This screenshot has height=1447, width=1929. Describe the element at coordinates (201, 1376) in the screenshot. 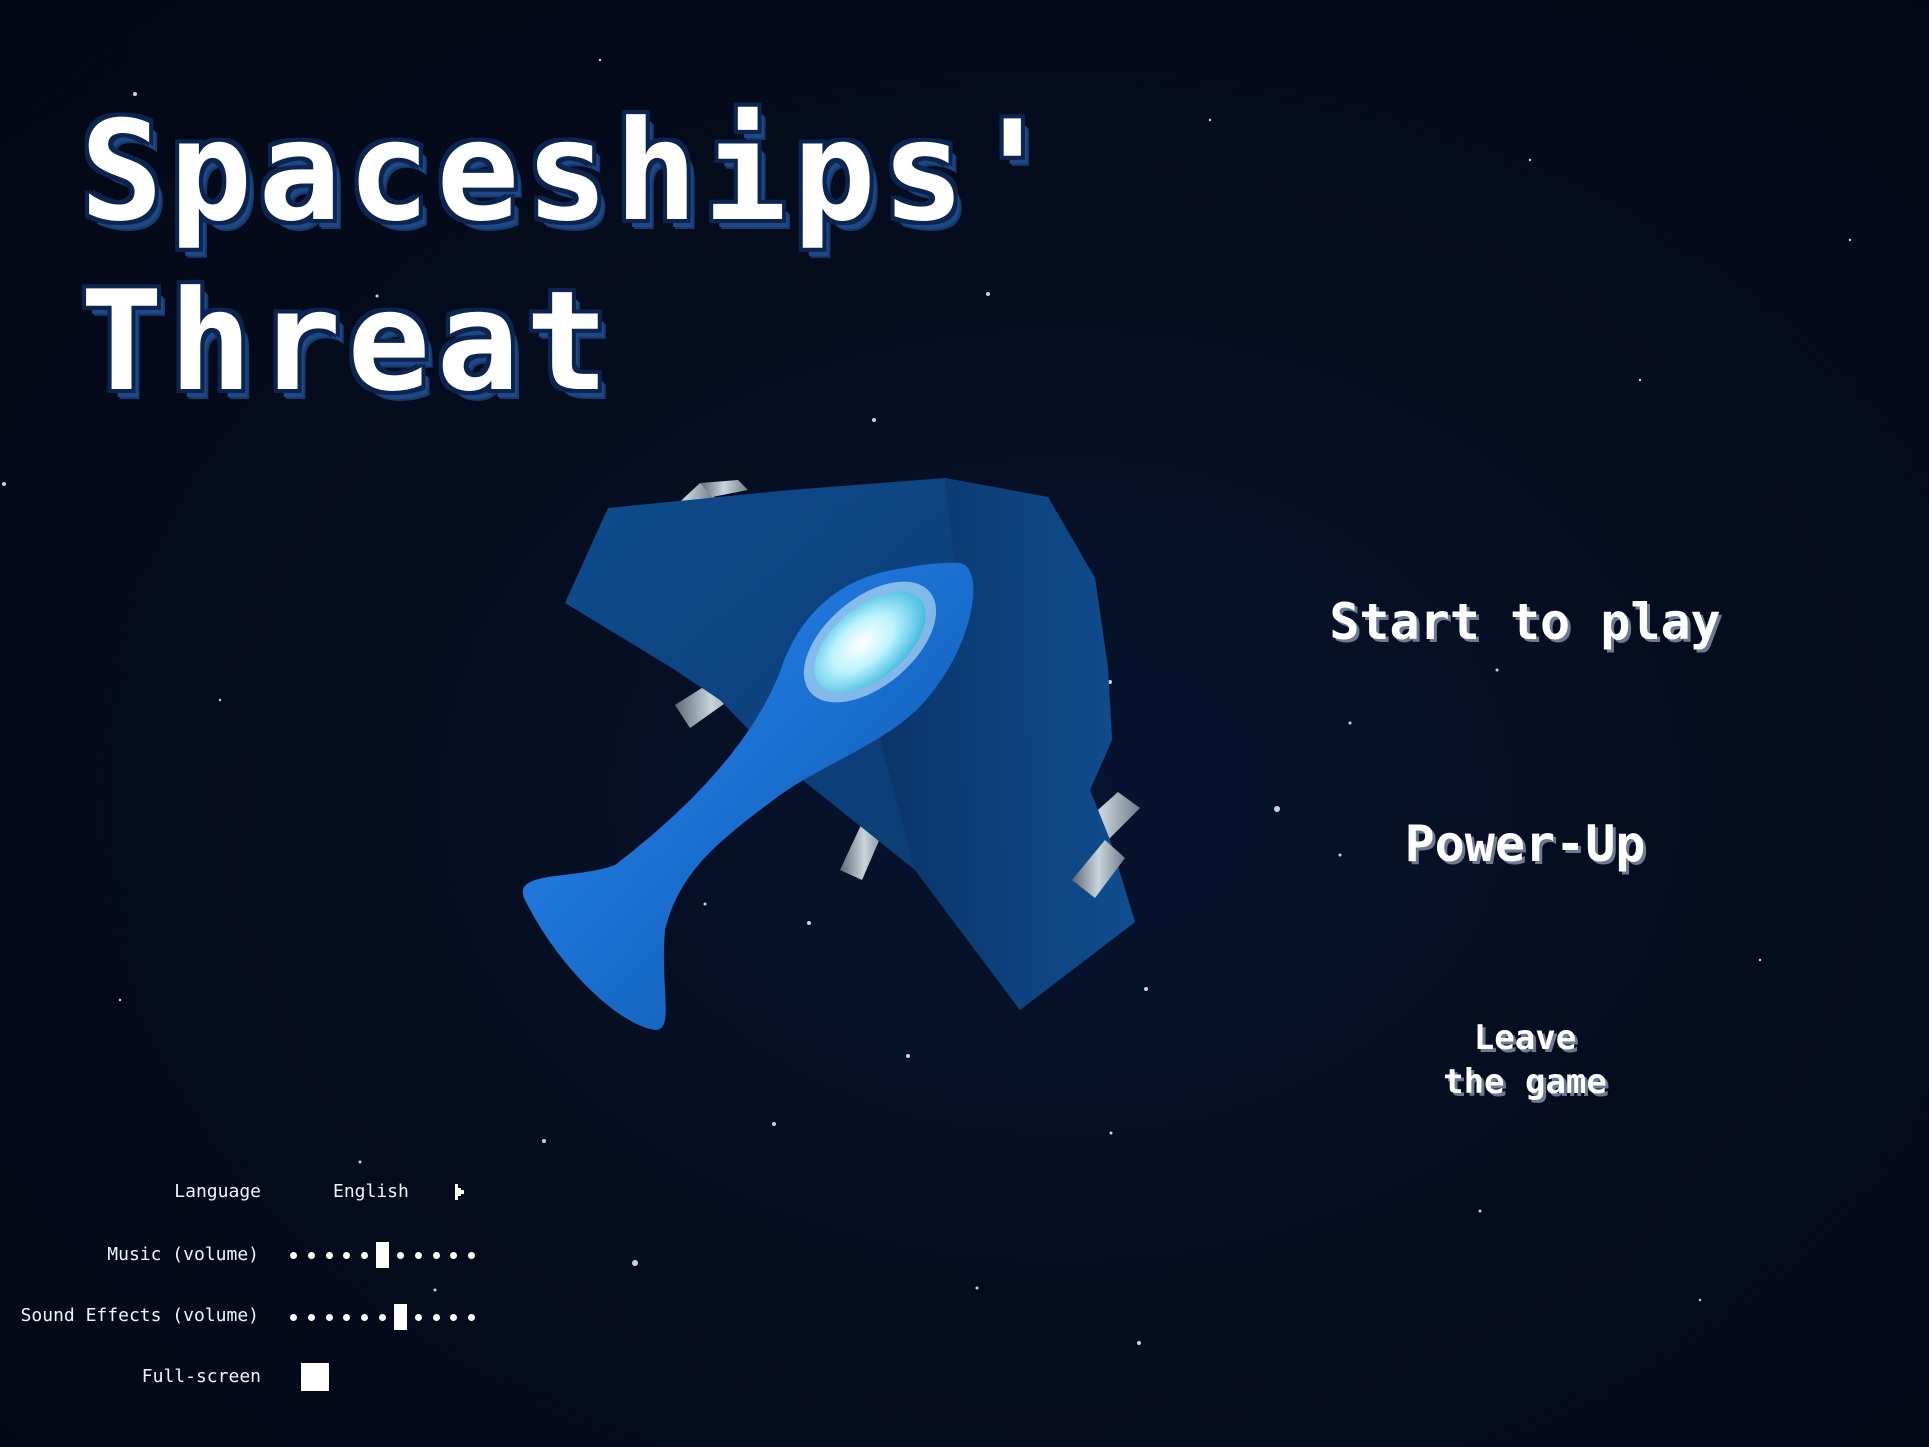

I see `fullscreen-label: Full-screen` at that location.